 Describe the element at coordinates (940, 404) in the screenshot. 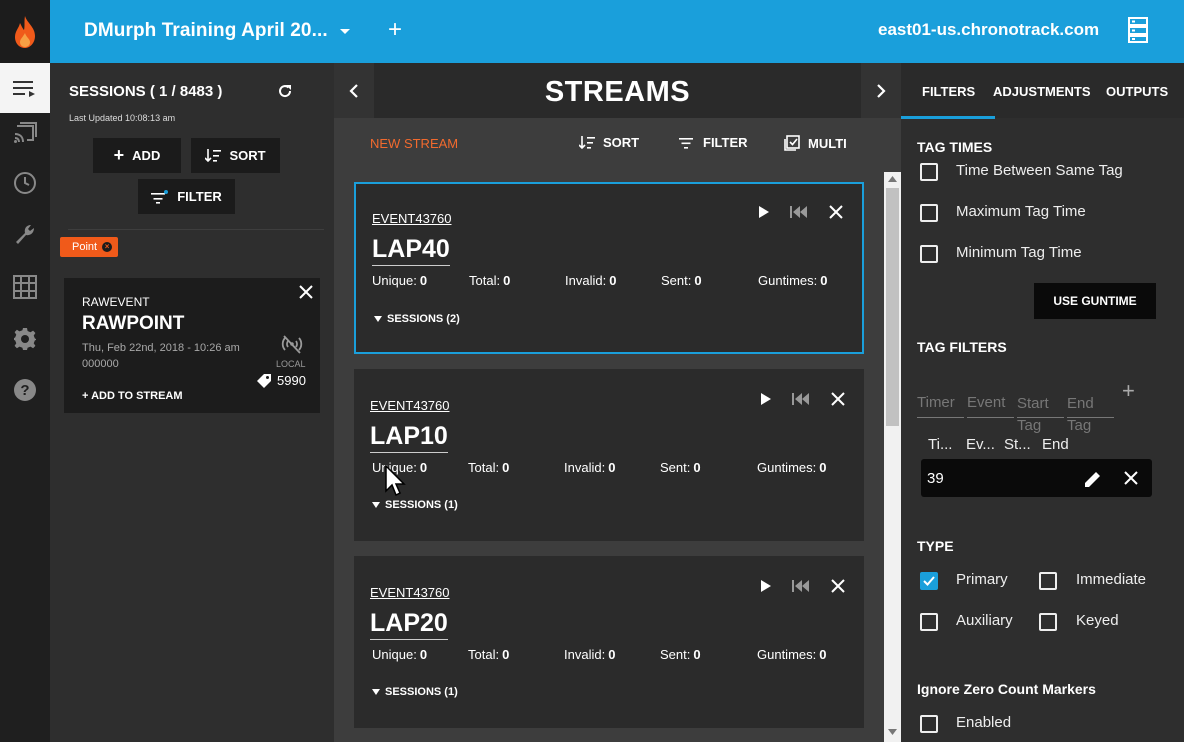

I see `timer-input: Timer` at that location.